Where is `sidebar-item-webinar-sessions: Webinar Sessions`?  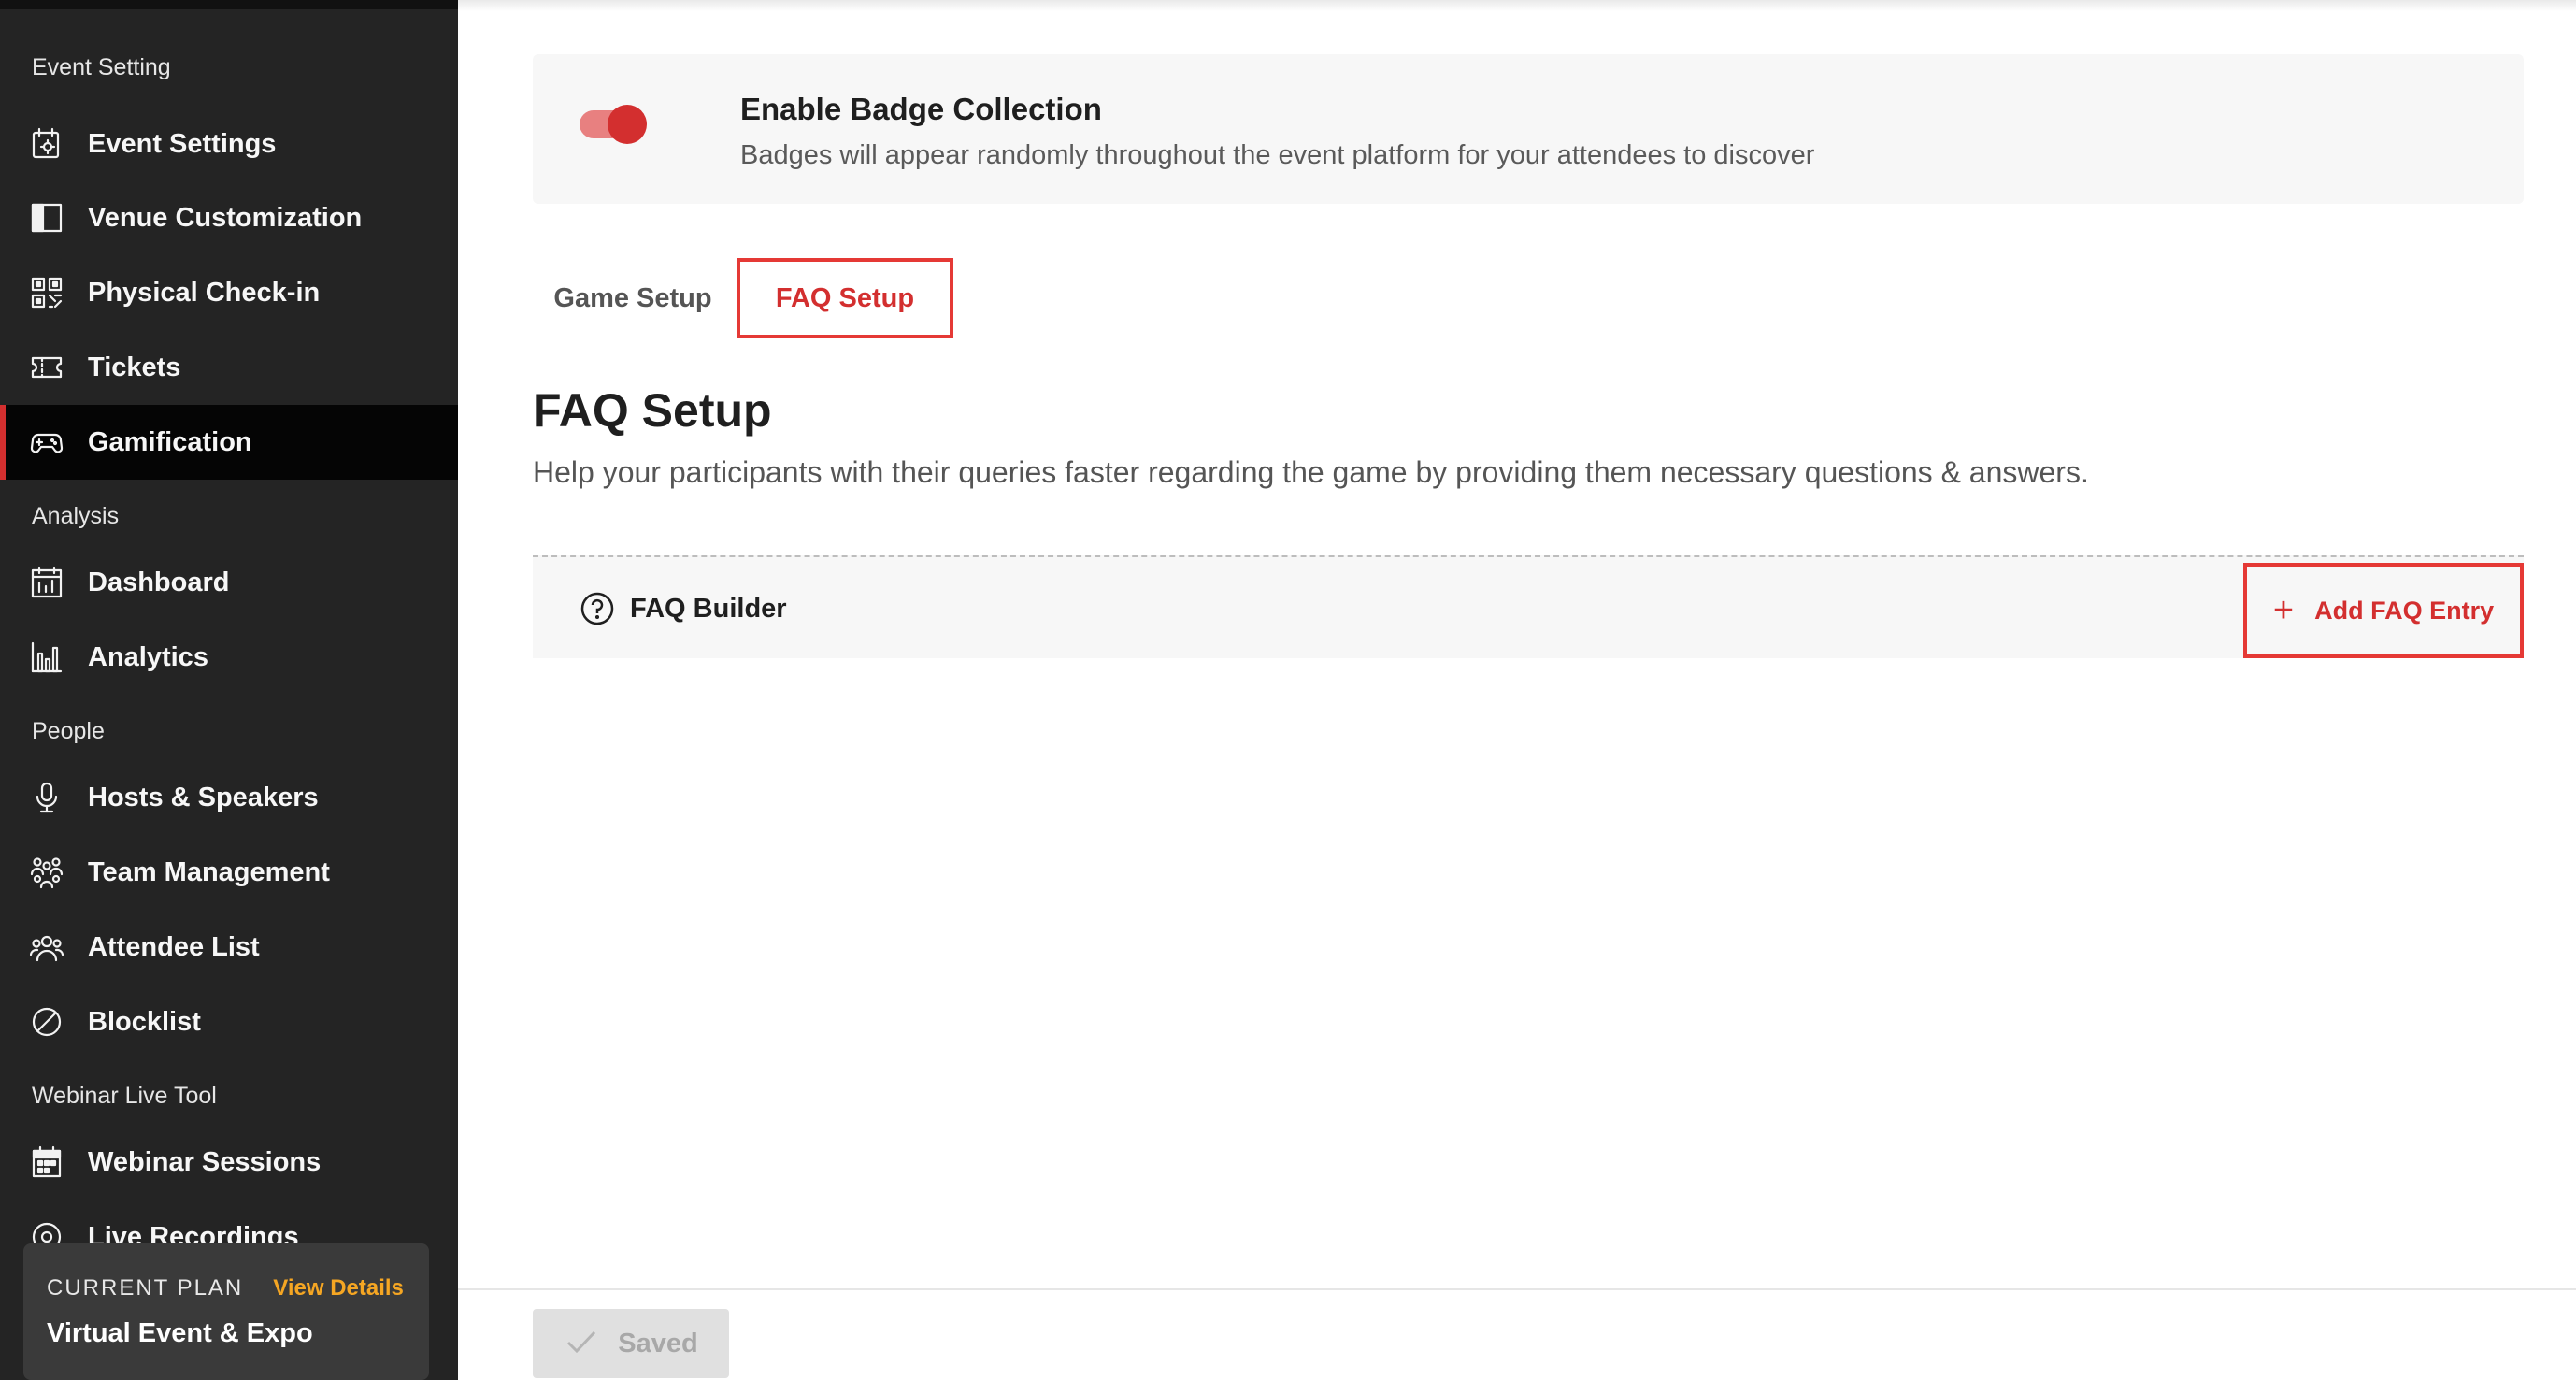 sidebar-item-webinar-sessions: Webinar Sessions is located at coordinates (229, 1162).